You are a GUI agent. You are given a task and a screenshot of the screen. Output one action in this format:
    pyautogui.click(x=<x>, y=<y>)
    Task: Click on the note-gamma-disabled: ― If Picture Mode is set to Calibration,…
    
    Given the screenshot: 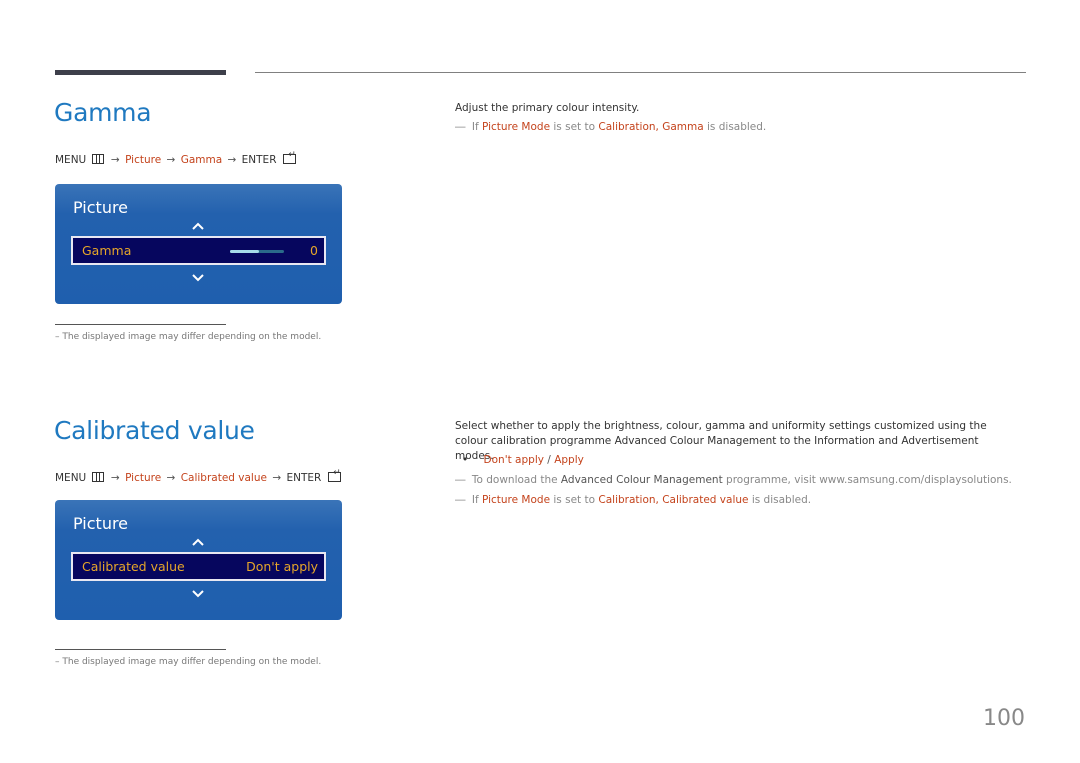 What is the action you would take?
    pyautogui.click(x=610, y=127)
    